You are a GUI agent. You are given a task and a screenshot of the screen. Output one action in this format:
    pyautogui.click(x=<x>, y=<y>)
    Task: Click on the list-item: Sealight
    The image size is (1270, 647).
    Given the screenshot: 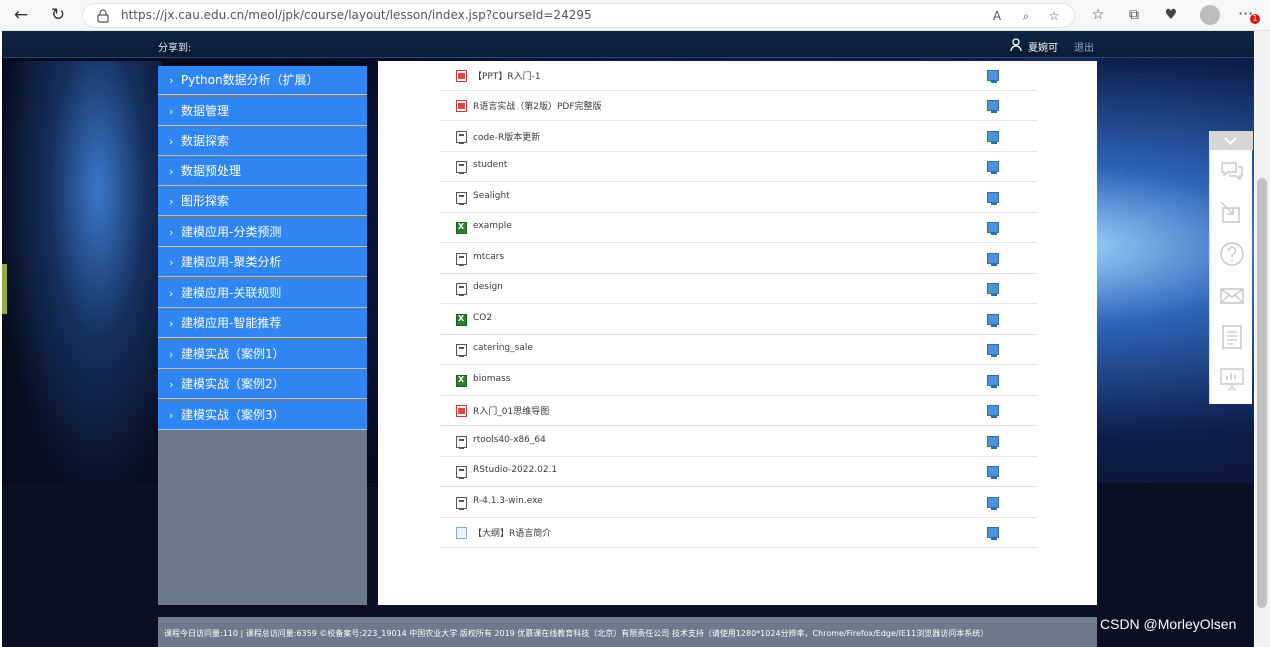 What is the action you would take?
    pyautogui.click(x=738, y=198)
    